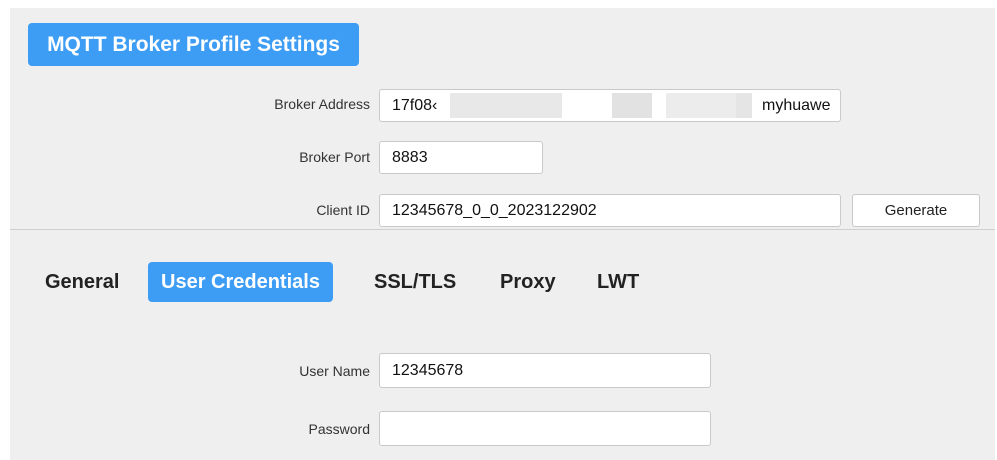 The height and width of the screenshot is (460, 997). What do you see at coordinates (193, 44) in the screenshot?
I see `section-title: MQTT Broker Profile Settings` at bounding box center [193, 44].